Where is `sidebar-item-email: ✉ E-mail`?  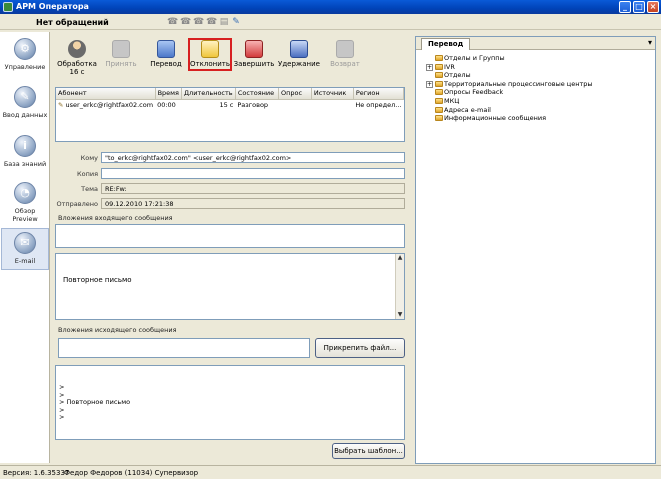
sidebar-item-email: ✉ E-mail is located at coordinates (25, 249).